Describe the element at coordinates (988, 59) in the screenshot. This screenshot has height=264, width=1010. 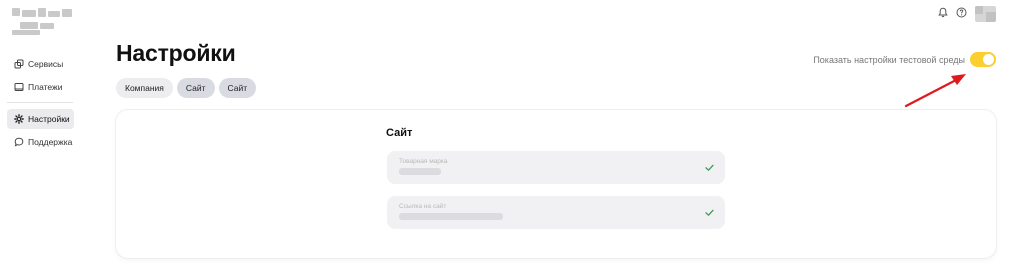
I see `toggle-knob` at that location.